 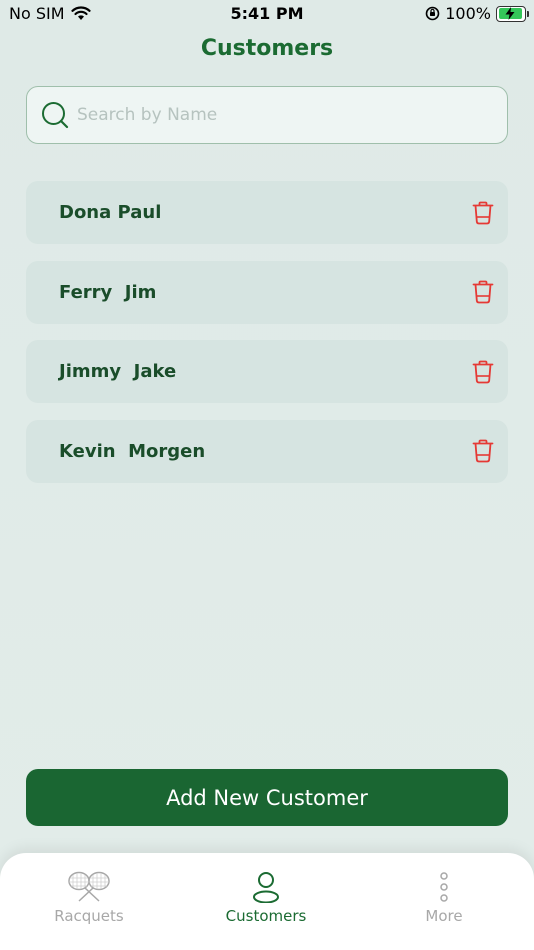 I want to click on customer-name: Dona Paul, so click(x=110, y=212).